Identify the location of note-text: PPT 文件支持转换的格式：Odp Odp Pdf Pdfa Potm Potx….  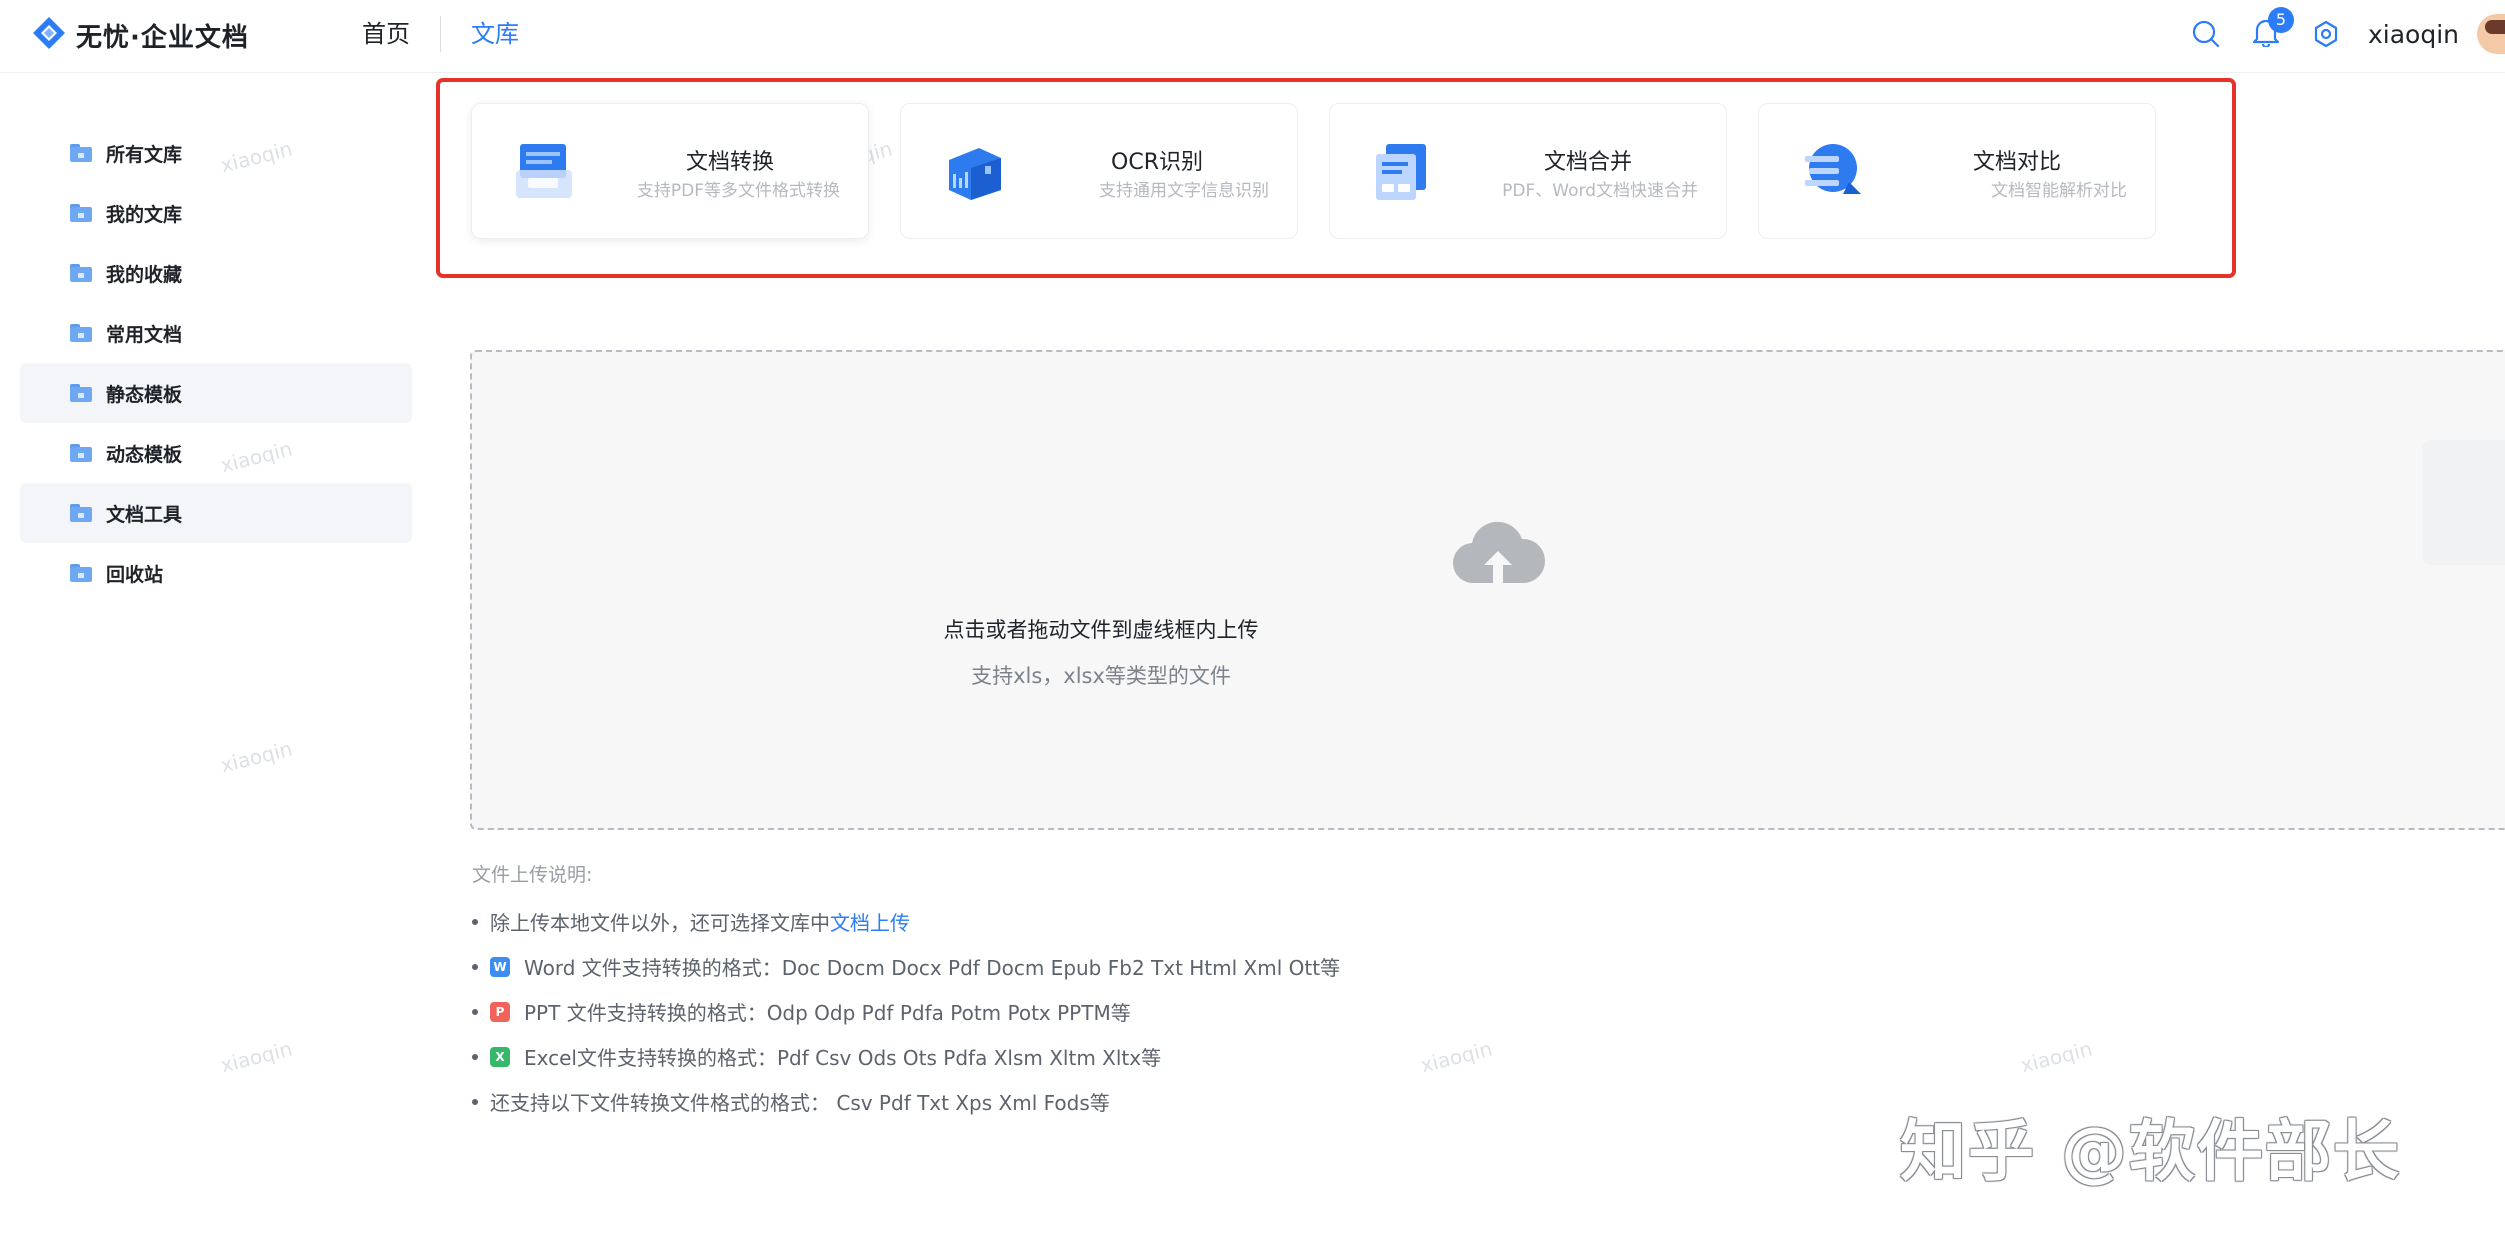
(827, 1013).